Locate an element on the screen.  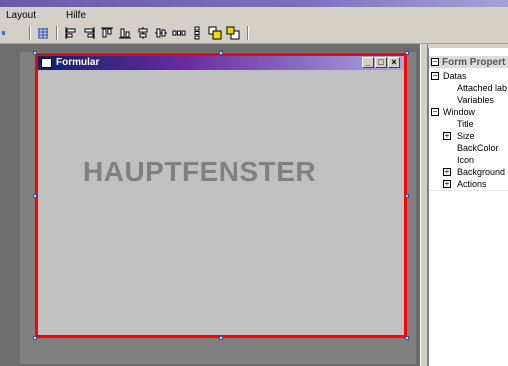
prop-row-actions: + Actions is located at coordinates (468, 184).